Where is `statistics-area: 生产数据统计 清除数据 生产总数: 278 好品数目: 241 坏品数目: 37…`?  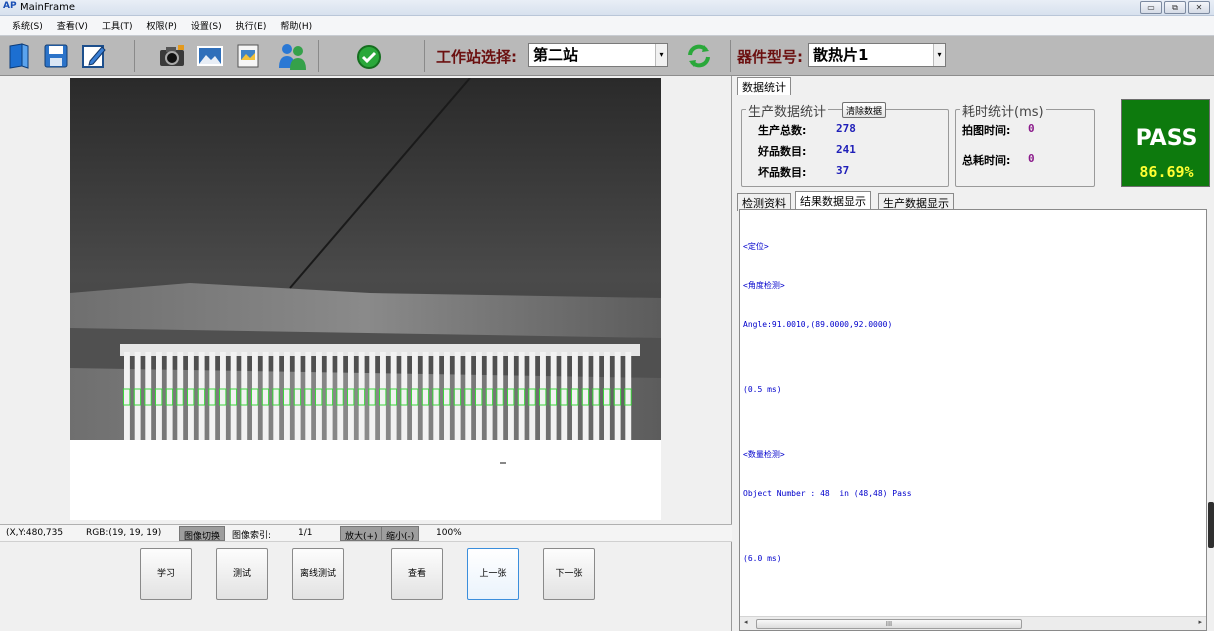
statistics-area: 生产数据统计 清除数据 生产总数: 278 好品数目: 241 坏品数目: 37… is located at coordinates (974, 142).